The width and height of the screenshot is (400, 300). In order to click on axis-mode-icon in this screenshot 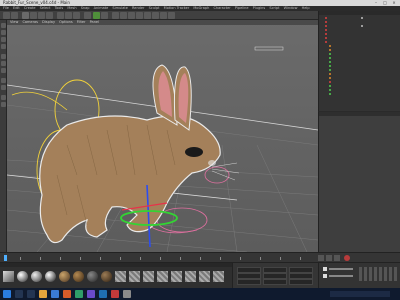, I will do `click(3, 80)`.